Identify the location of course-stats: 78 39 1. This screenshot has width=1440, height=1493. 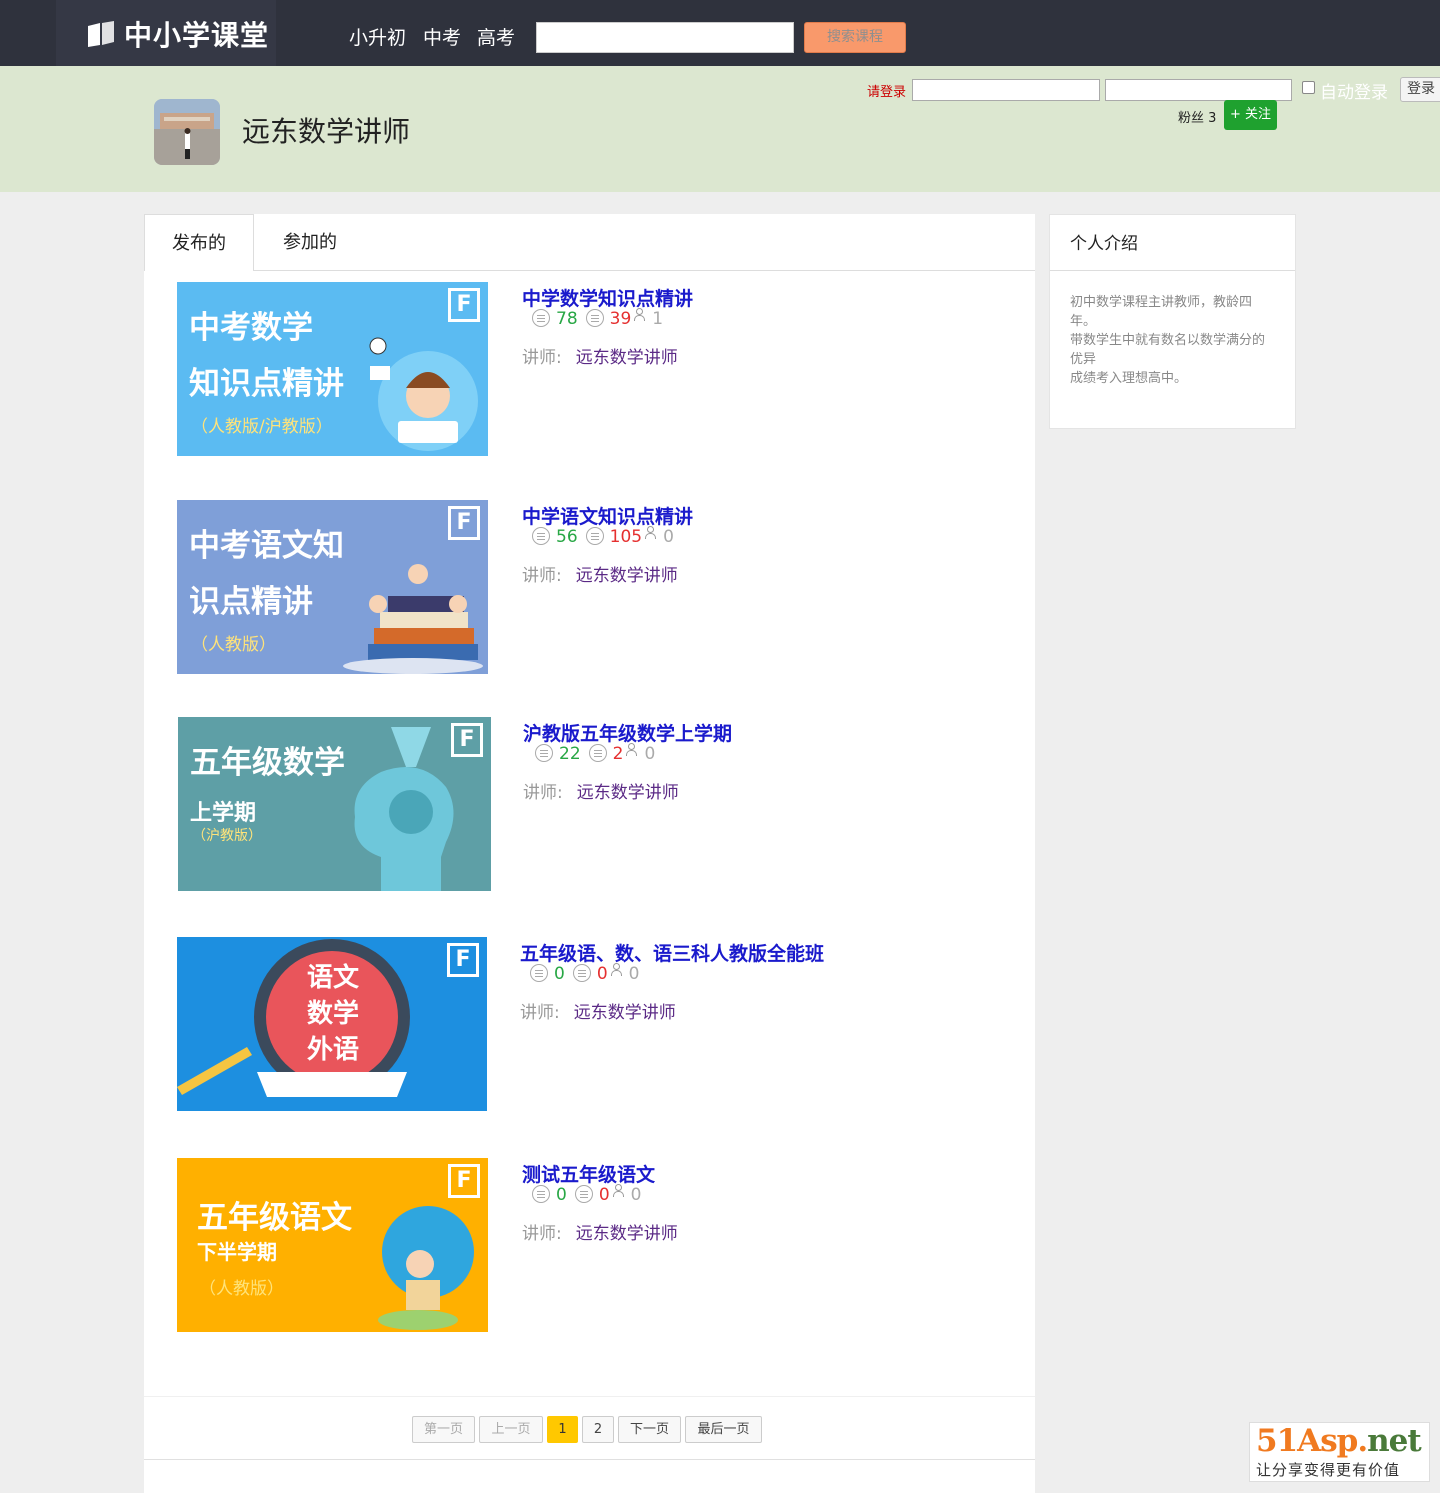
(598, 318).